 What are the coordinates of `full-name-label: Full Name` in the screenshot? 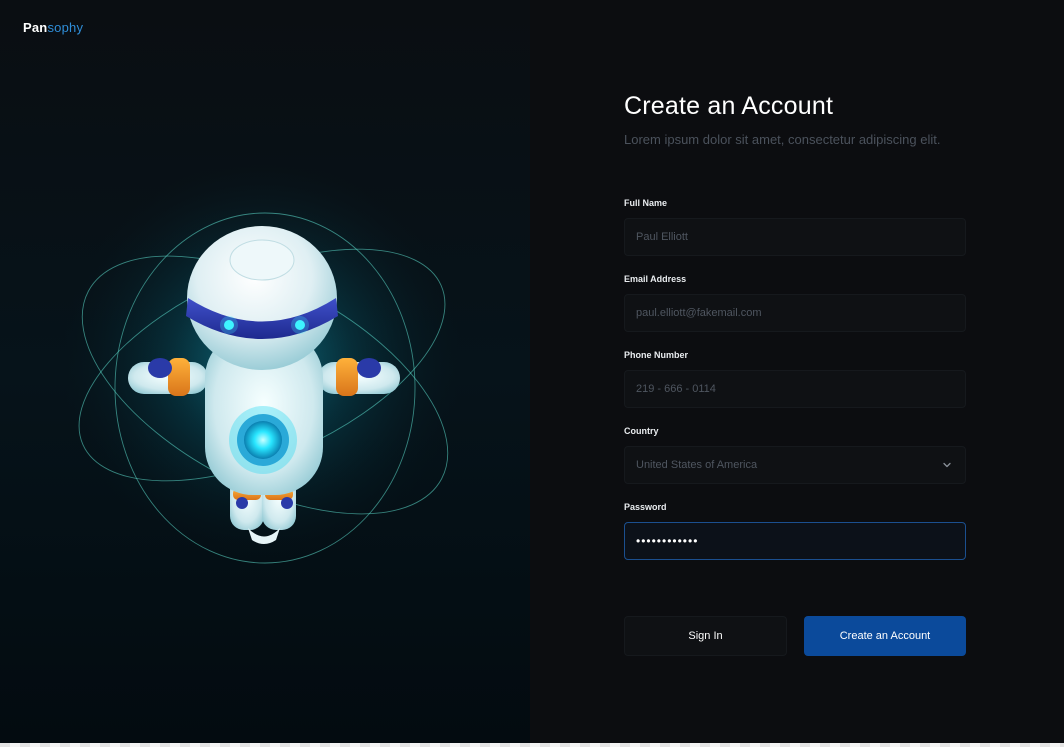 It's located at (646, 203).